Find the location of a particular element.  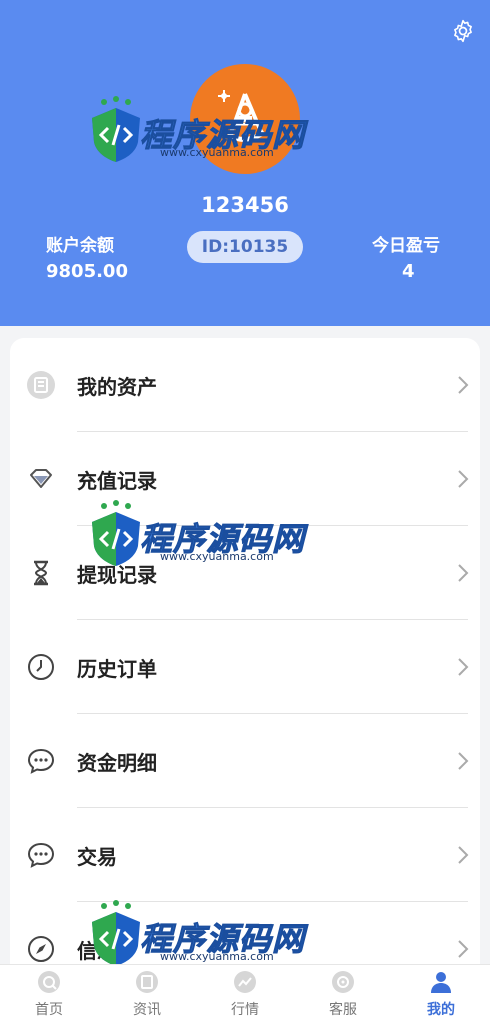

nav-market: 行情 is located at coordinates (245, 994).